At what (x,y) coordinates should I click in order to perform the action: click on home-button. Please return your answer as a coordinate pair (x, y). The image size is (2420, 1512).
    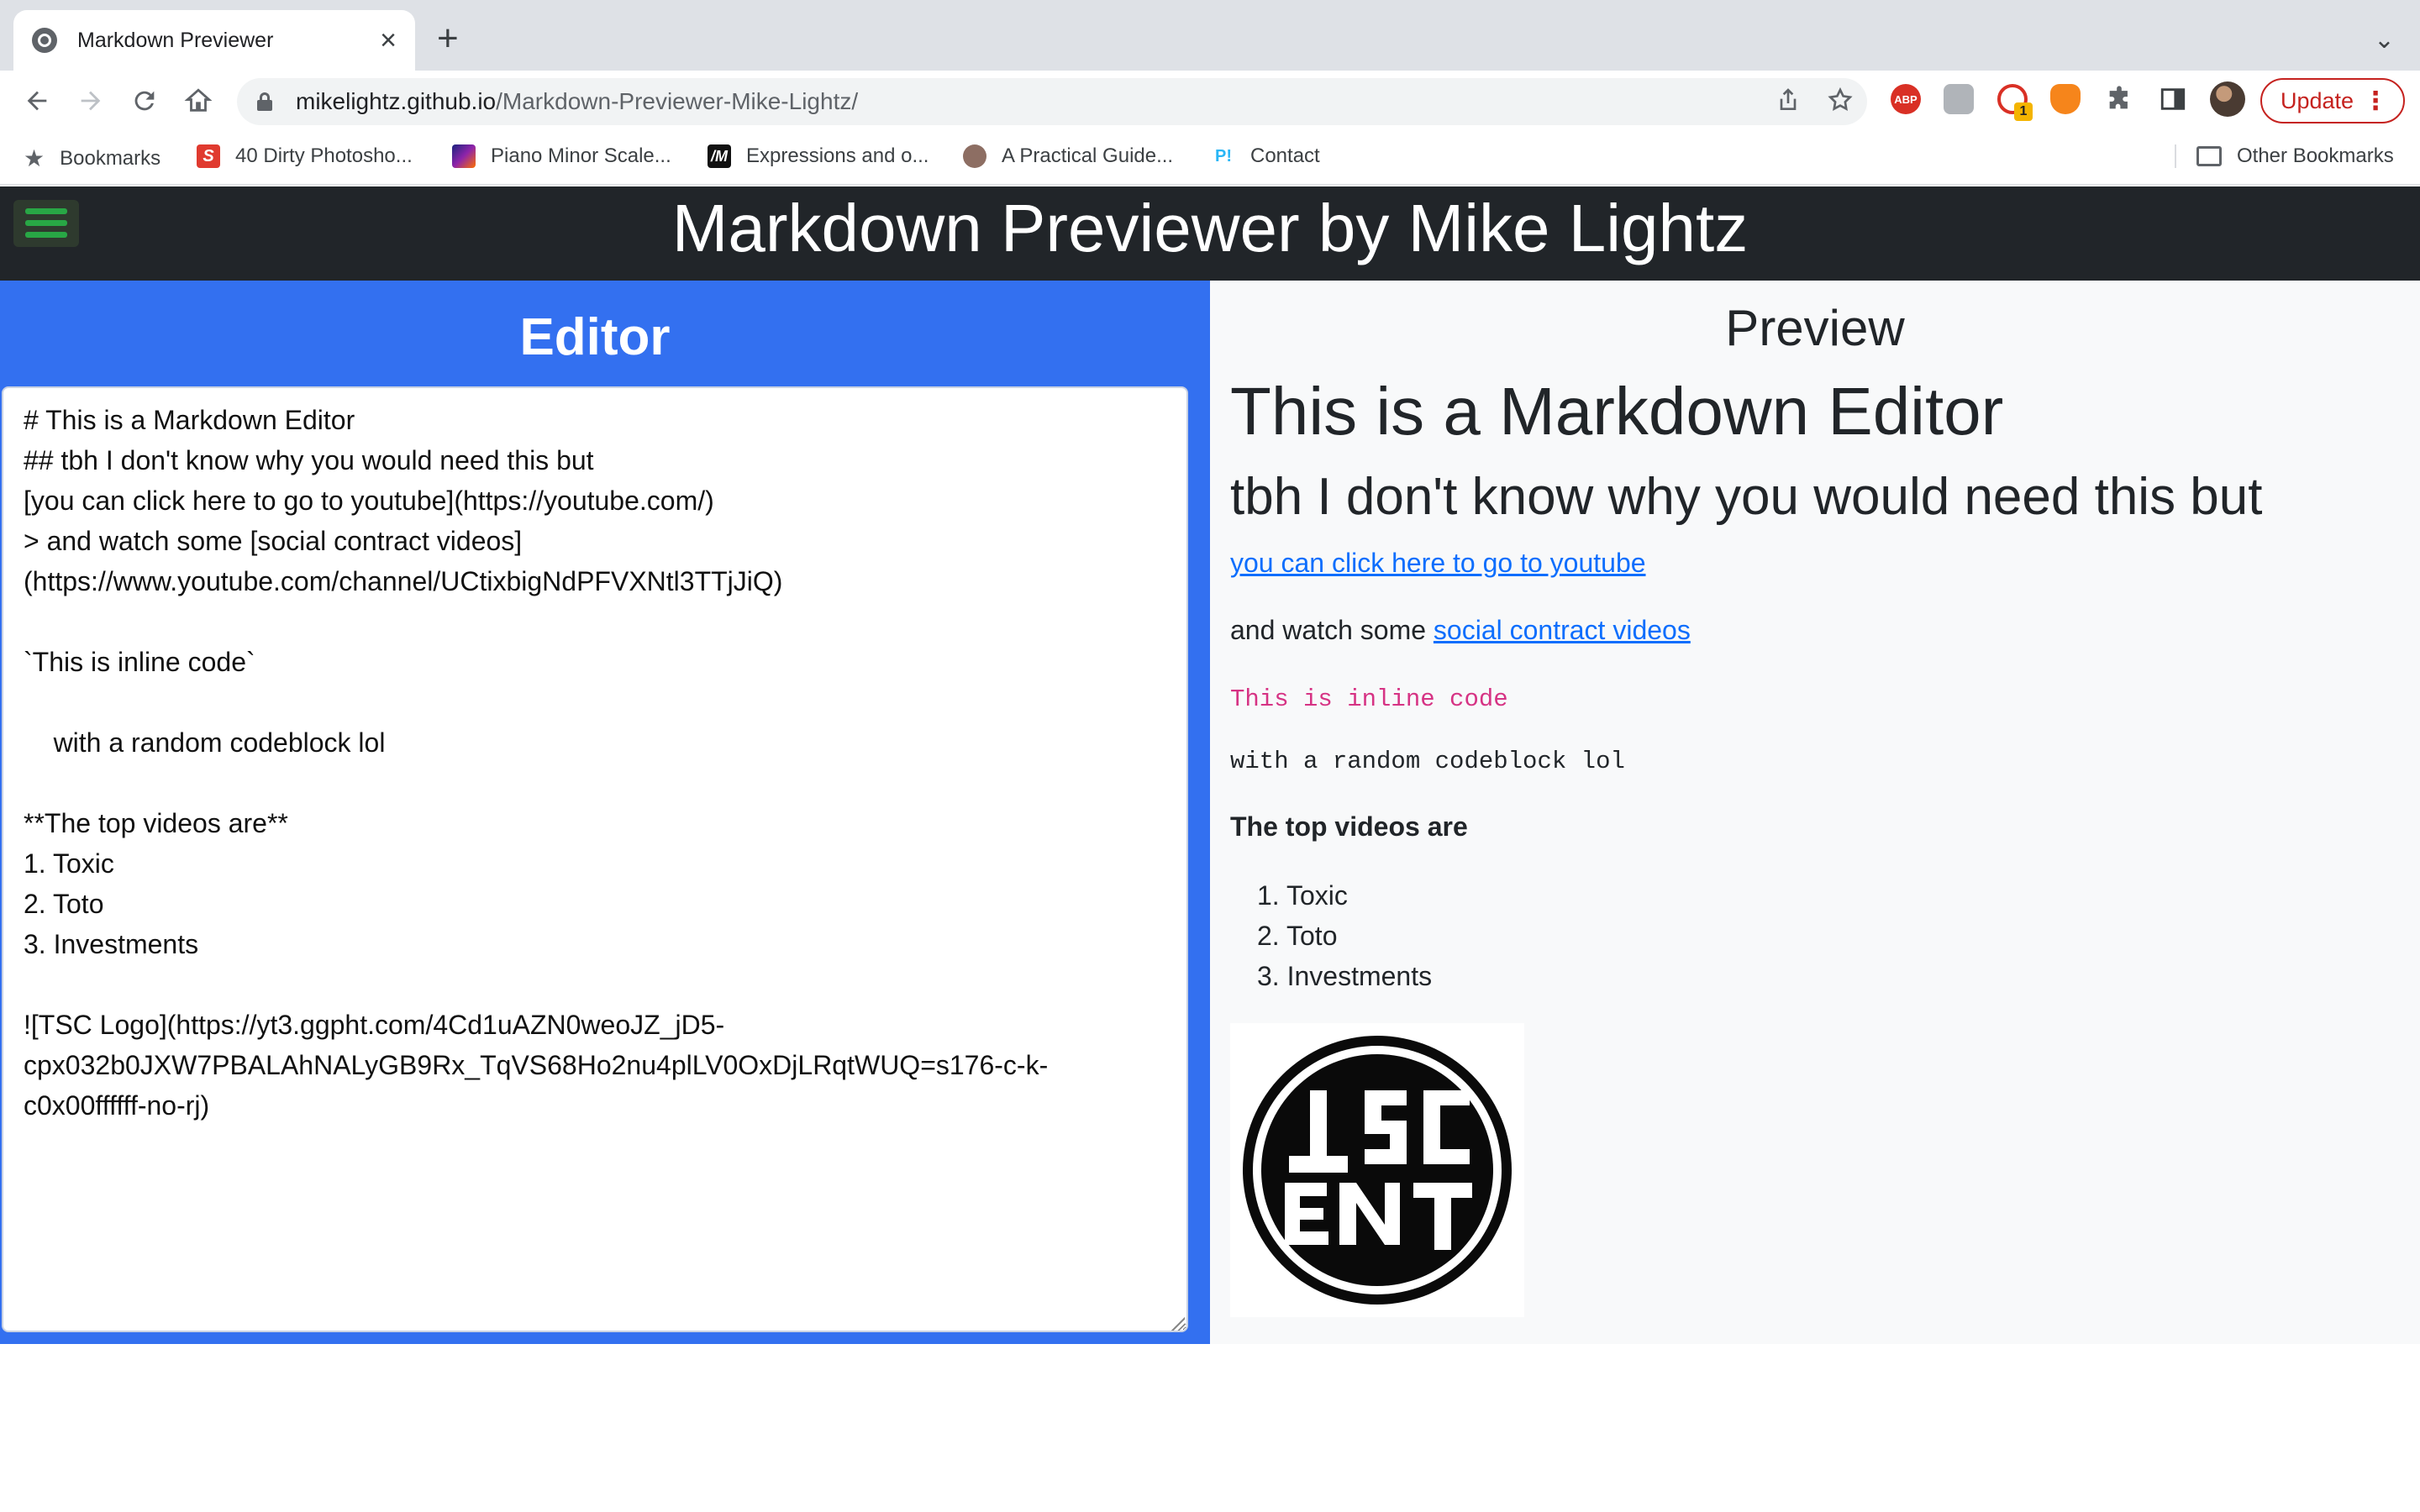
    Looking at the image, I should click on (199, 100).